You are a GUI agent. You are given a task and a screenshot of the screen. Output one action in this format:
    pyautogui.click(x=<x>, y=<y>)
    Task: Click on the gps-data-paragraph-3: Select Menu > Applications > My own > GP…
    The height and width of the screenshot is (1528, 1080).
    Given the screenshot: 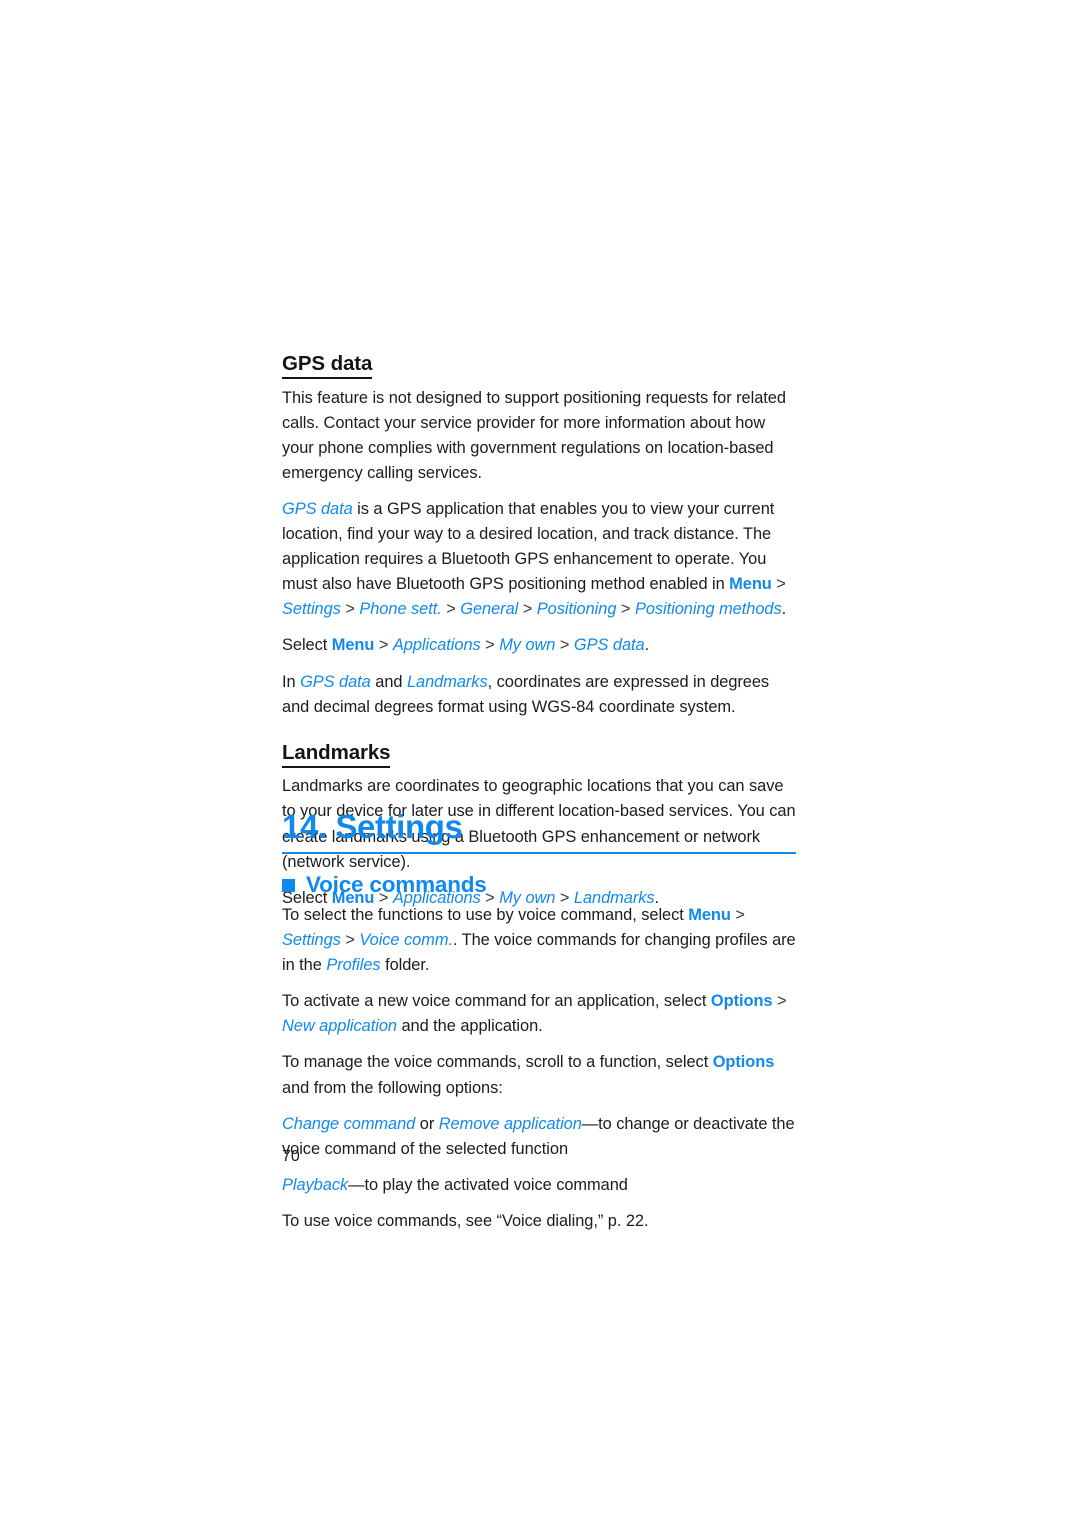 What is the action you would take?
    pyautogui.click(x=539, y=645)
    